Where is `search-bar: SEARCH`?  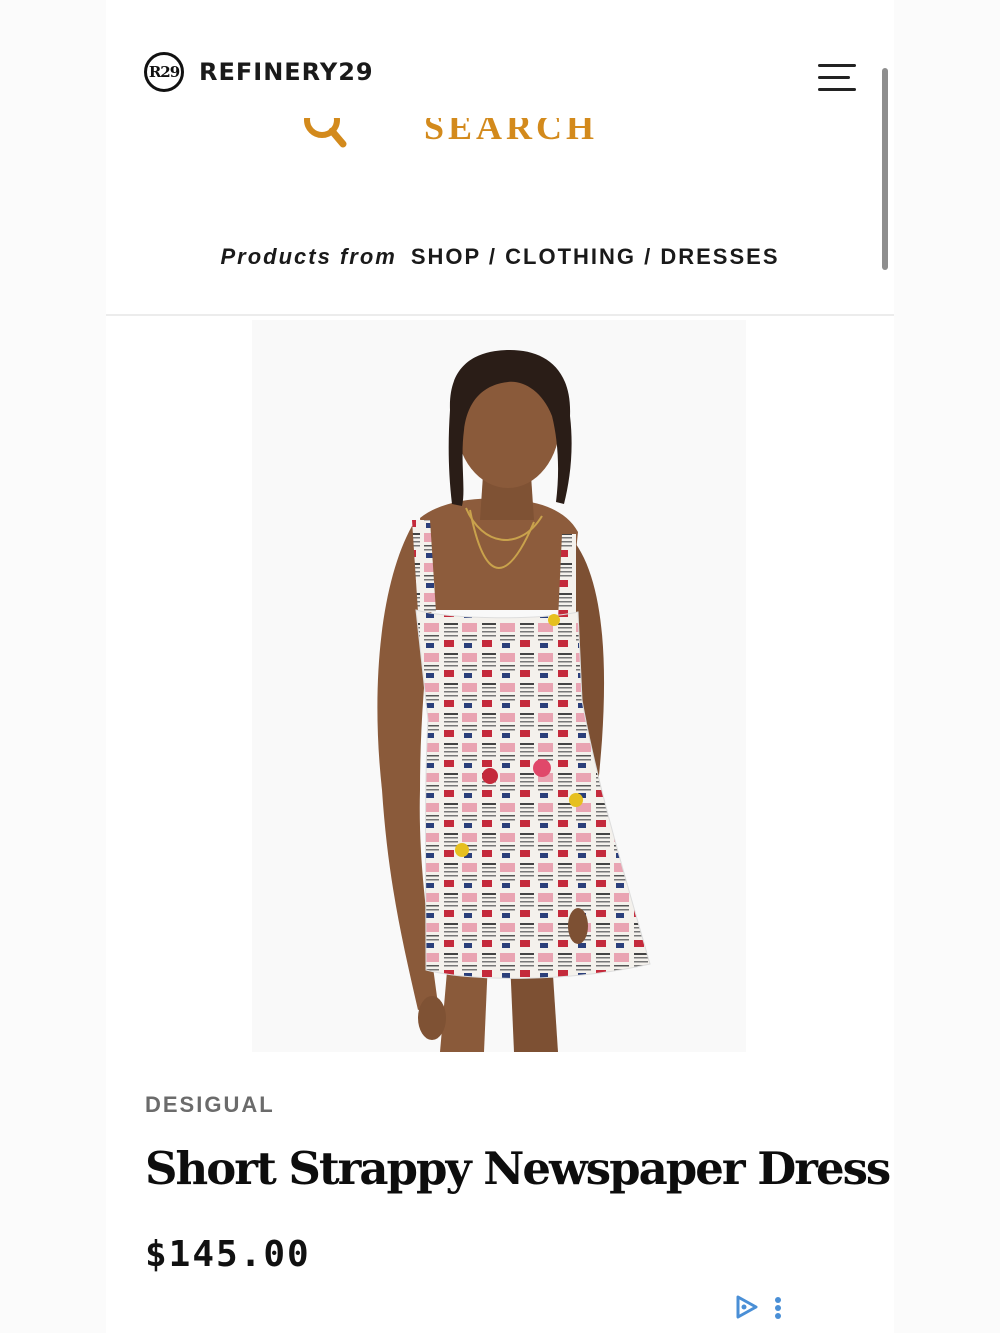 search-bar: SEARCH is located at coordinates (500, 135).